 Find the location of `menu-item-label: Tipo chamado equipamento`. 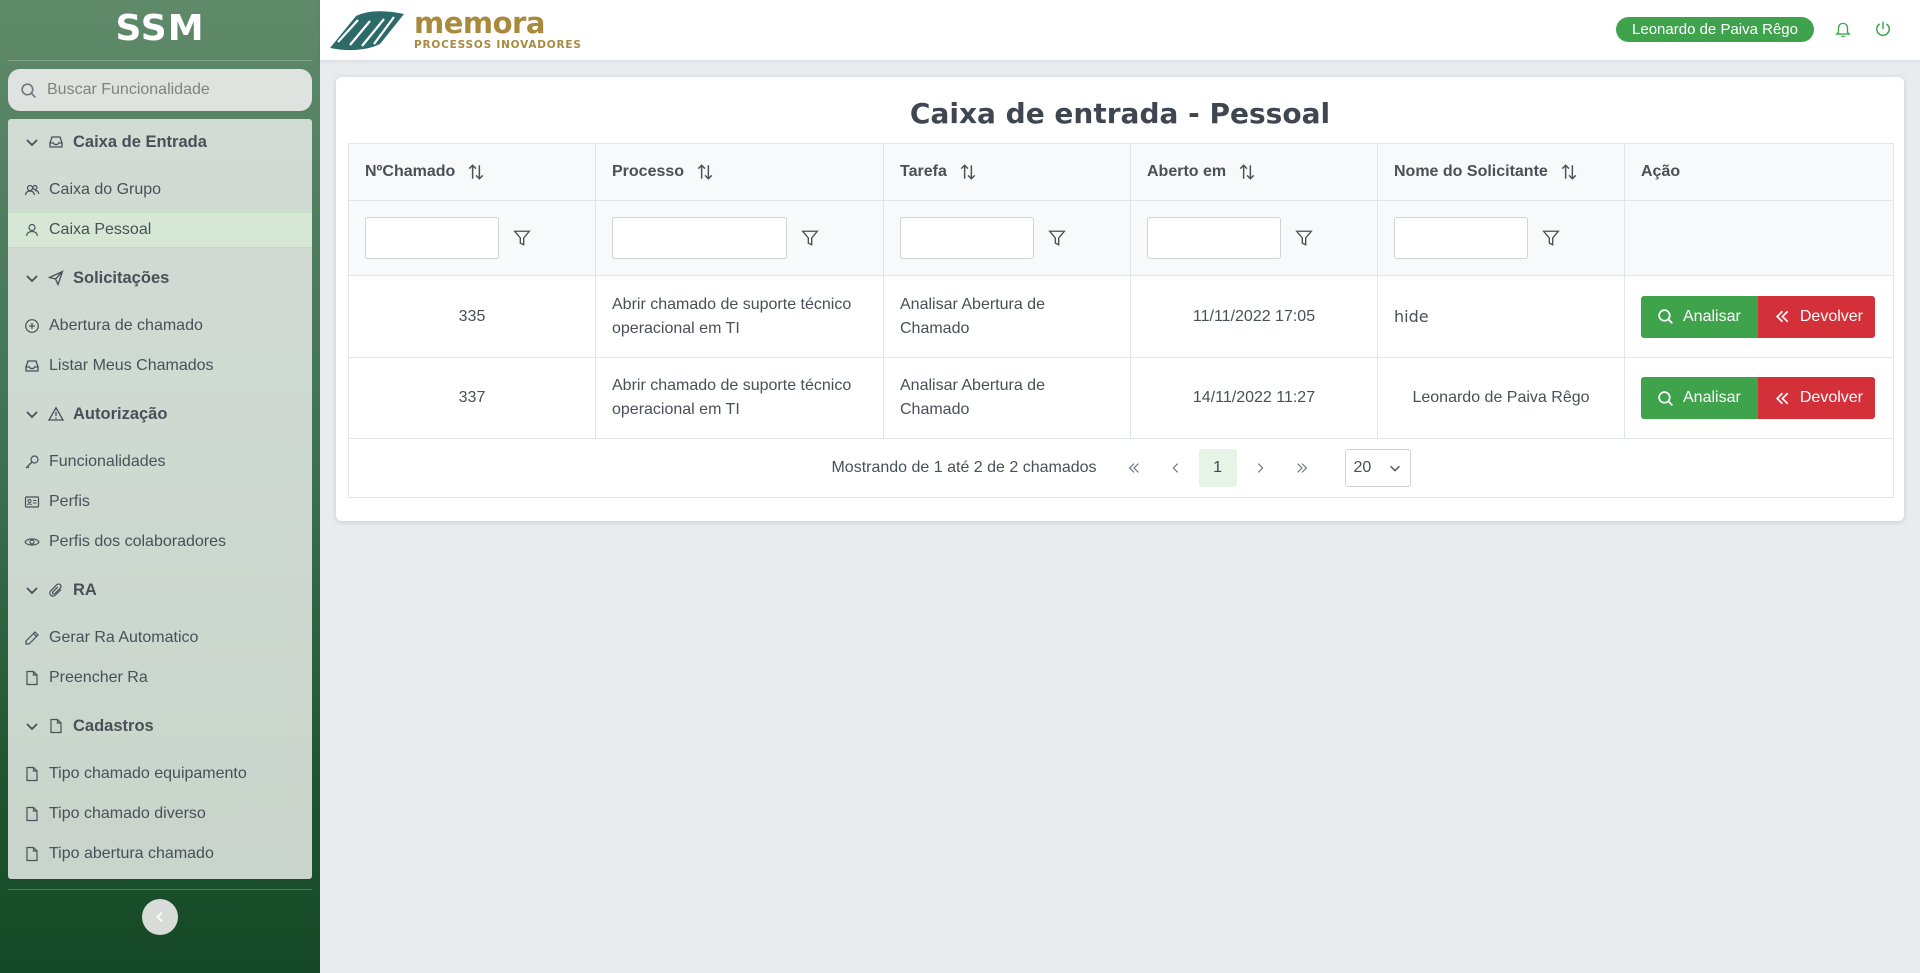

menu-item-label: Tipo chamado equipamento is located at coordinates (148, 773).